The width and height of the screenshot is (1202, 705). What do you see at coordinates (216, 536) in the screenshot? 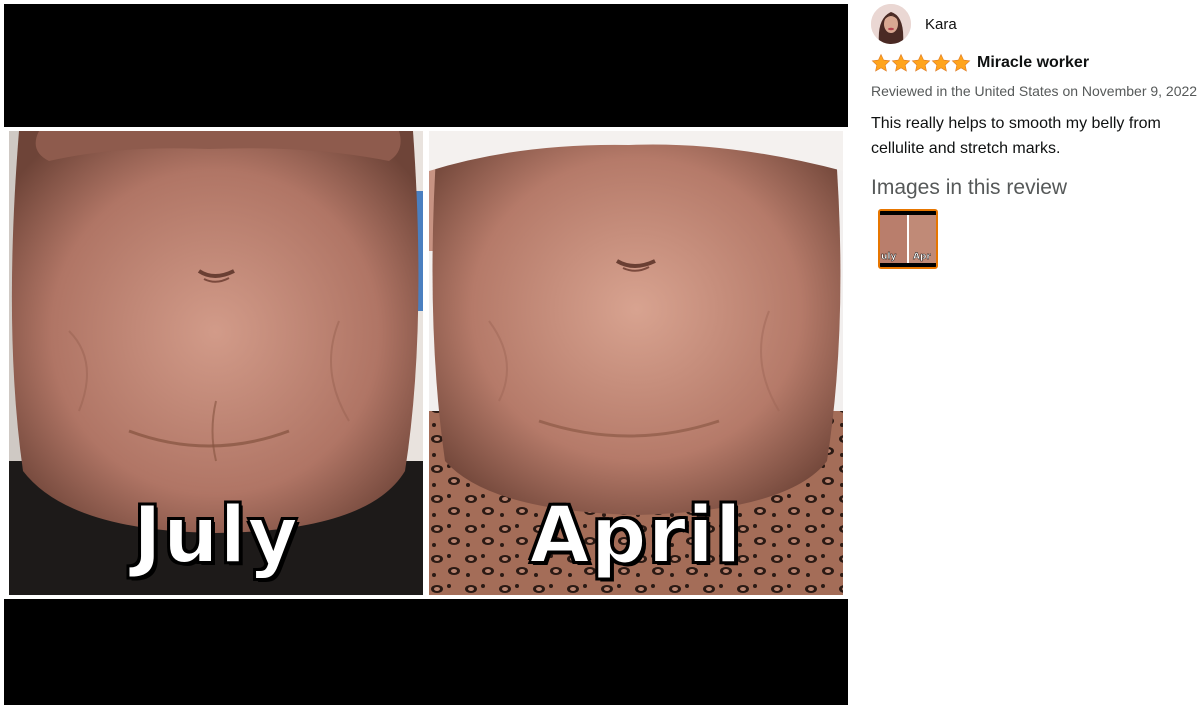
I see `photo-label-july: July` at bounding box center [216, 536].